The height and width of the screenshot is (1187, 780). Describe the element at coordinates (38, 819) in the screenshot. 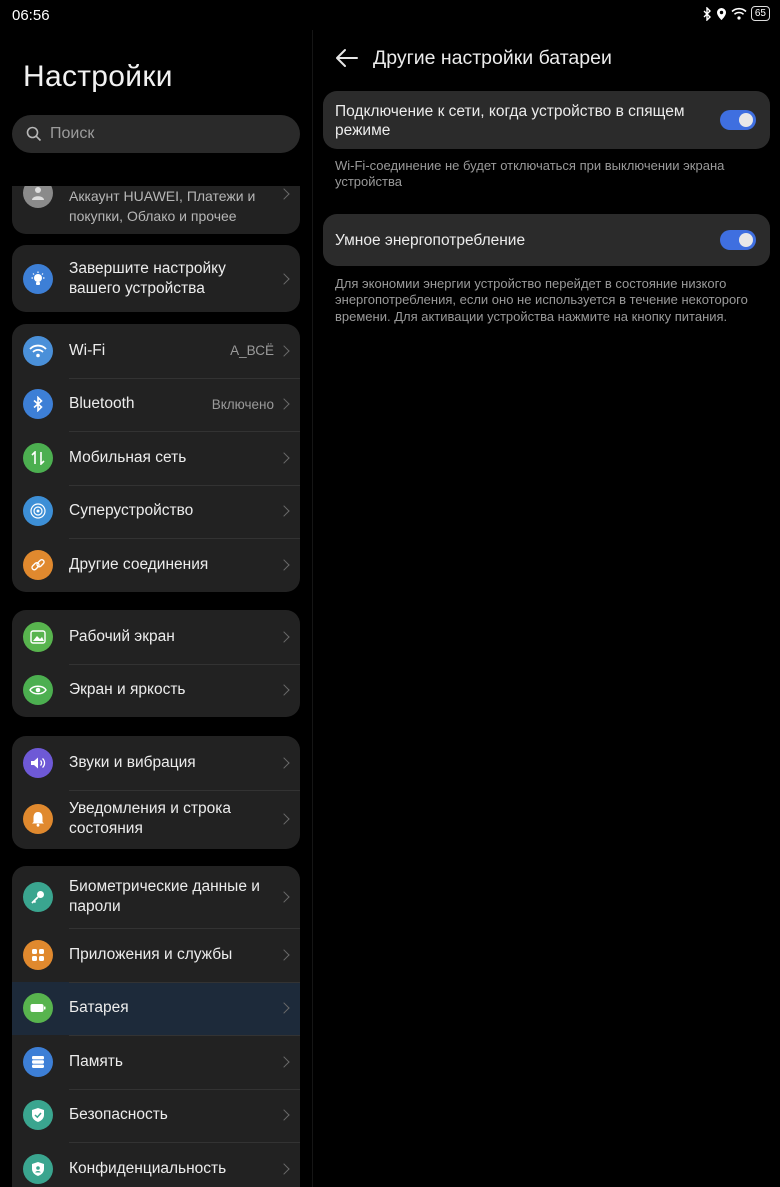

I see `bell-icon` at that location.